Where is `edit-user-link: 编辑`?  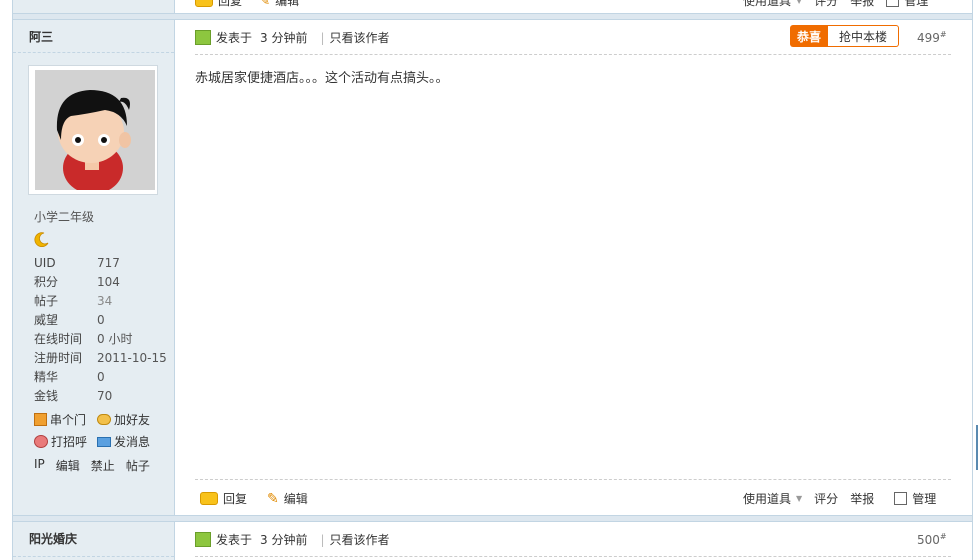 edit-user-link: 编辑 is located at coordinates (68, 465).